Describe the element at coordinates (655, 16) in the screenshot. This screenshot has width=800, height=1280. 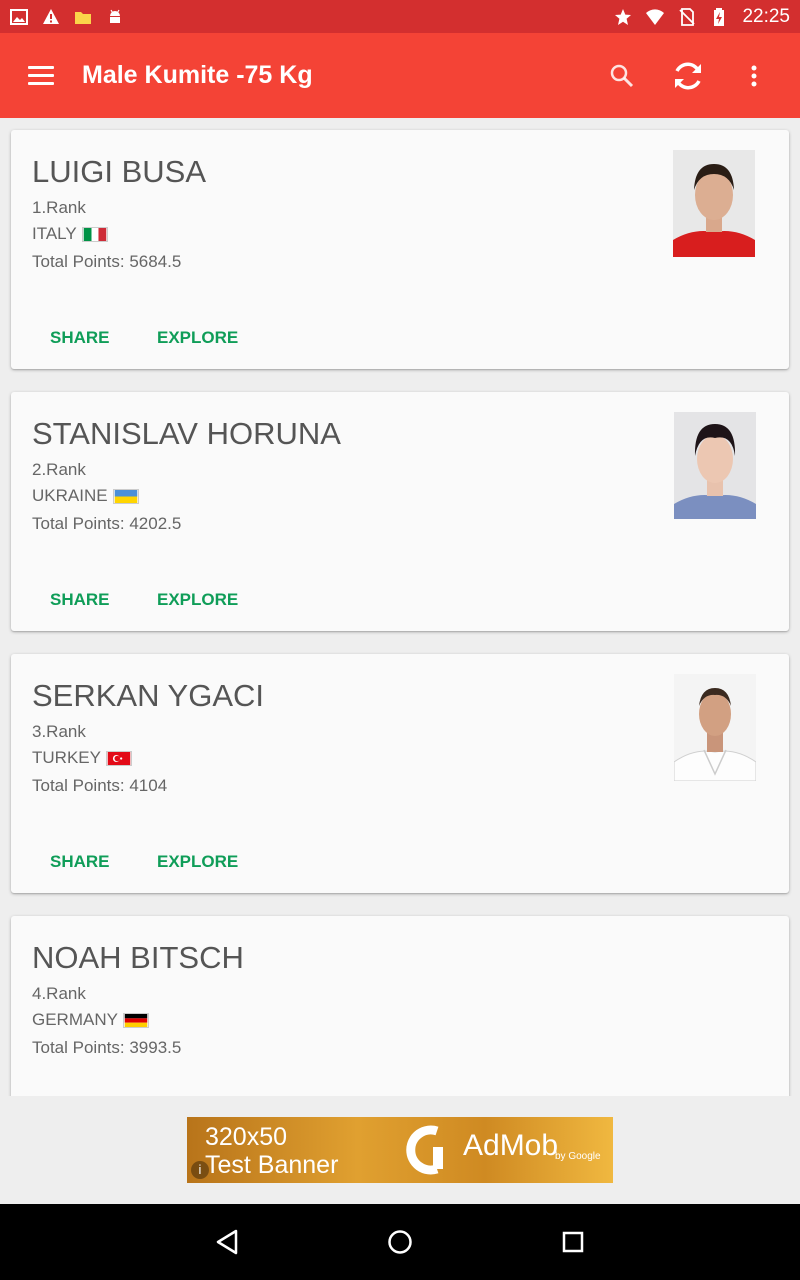
I see `wifi-icon` at that location.